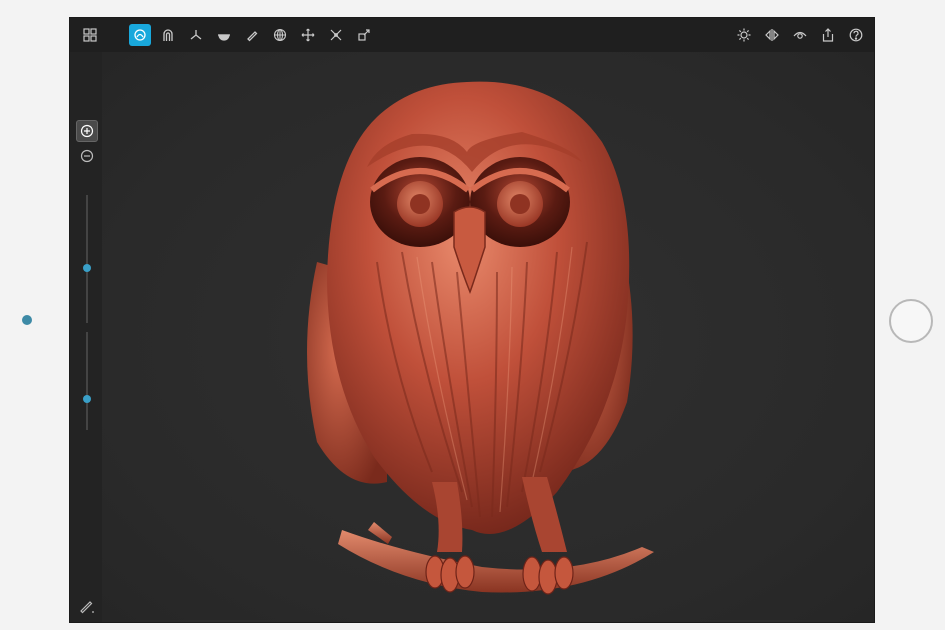 The height and width of the screenshot is (630, 945). Describe the element at coordinates (252, 35) in the screenshot. I see `pencil-tool-icon` at that location.